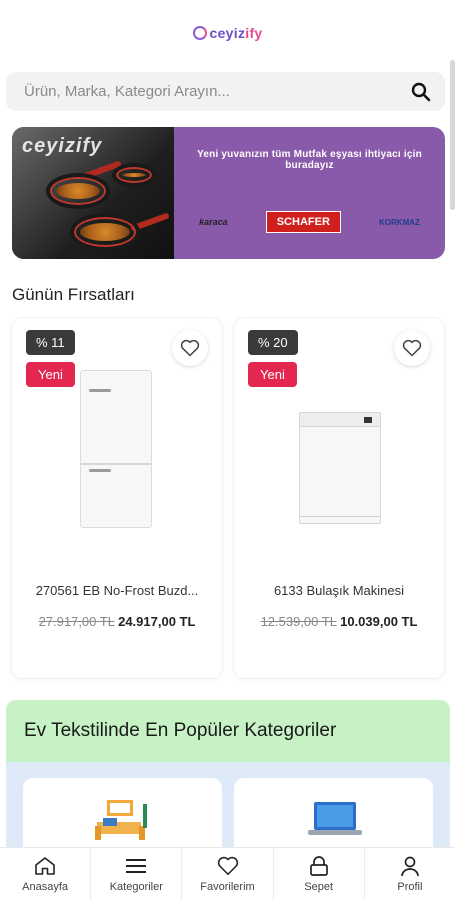  I want to click on nav-label: Kategoriler, so click(136, 887).